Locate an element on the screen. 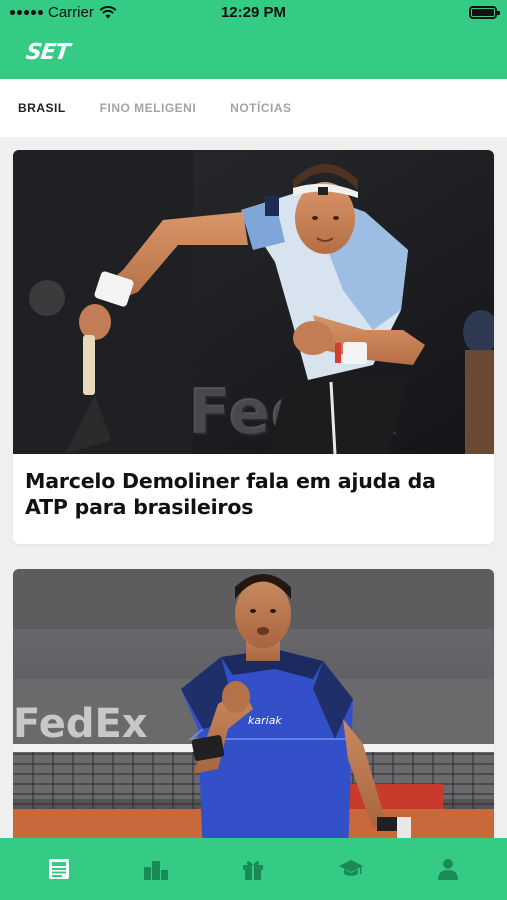 The height and width of the screenshot is (900, 507). battery-icon is located at coordinates (484, 12).